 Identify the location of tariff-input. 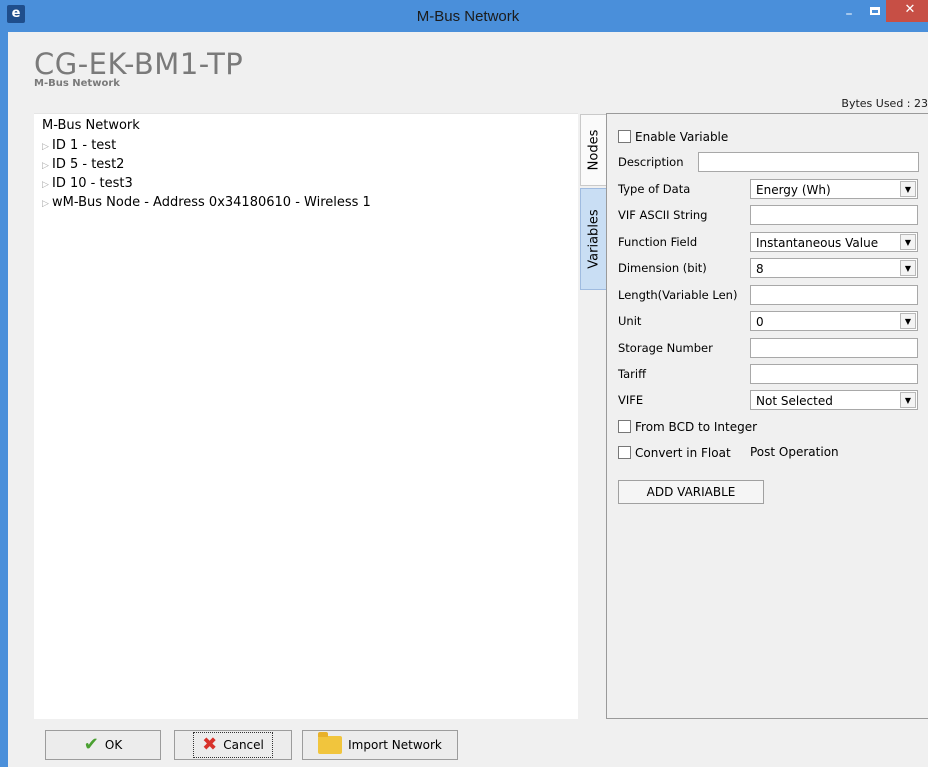
(834, 374).